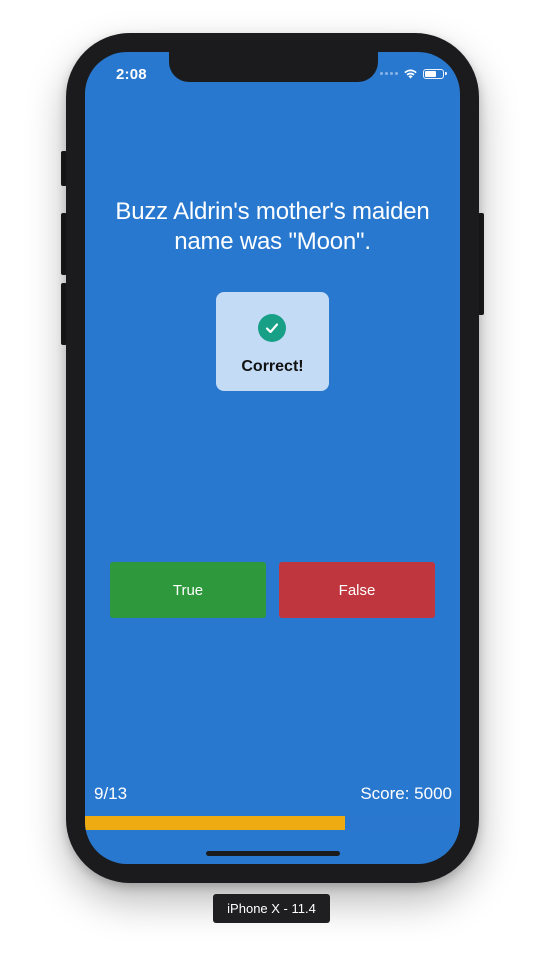 The height and width of the screenshot is (964, 545). What do you see at coordinates (410, 74) in the screenshot?
I see `wifi-icon` at bounding box center [410, 74].